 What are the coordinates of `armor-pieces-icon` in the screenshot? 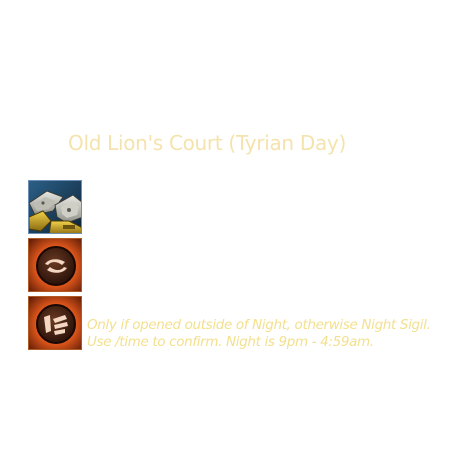 It's located at (55, 207).